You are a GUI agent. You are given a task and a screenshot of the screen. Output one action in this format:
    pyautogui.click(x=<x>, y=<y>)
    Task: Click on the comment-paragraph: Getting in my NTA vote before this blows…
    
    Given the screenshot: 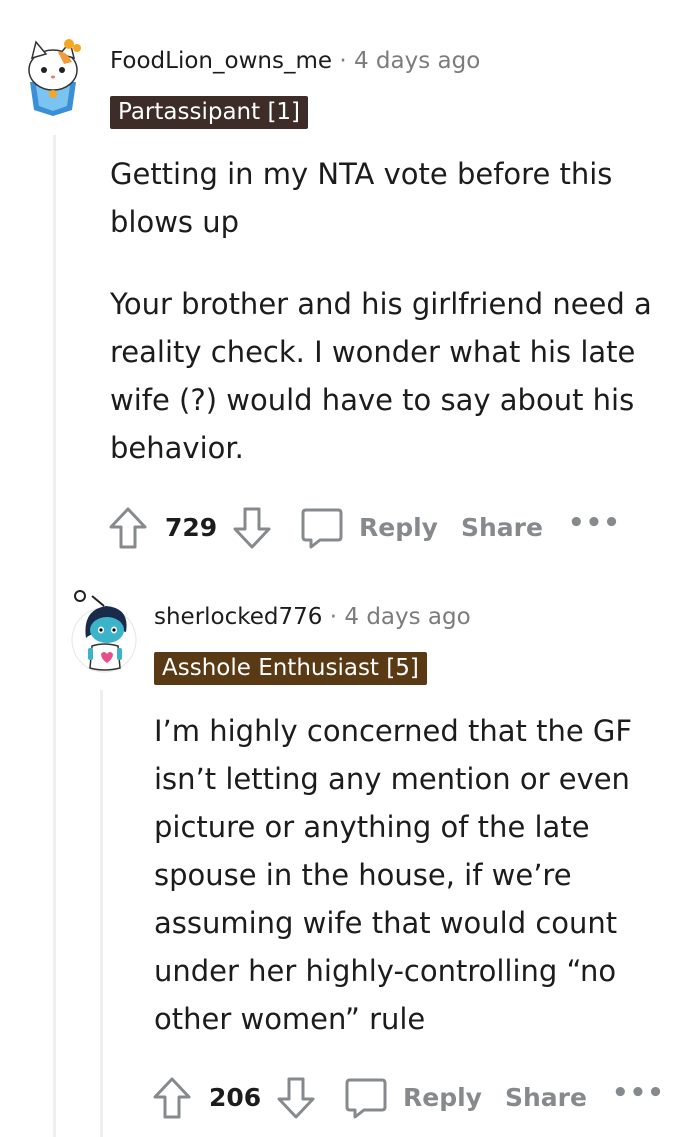 What is the action you would take?
    pyautogui.click(x=361, y=198)
    